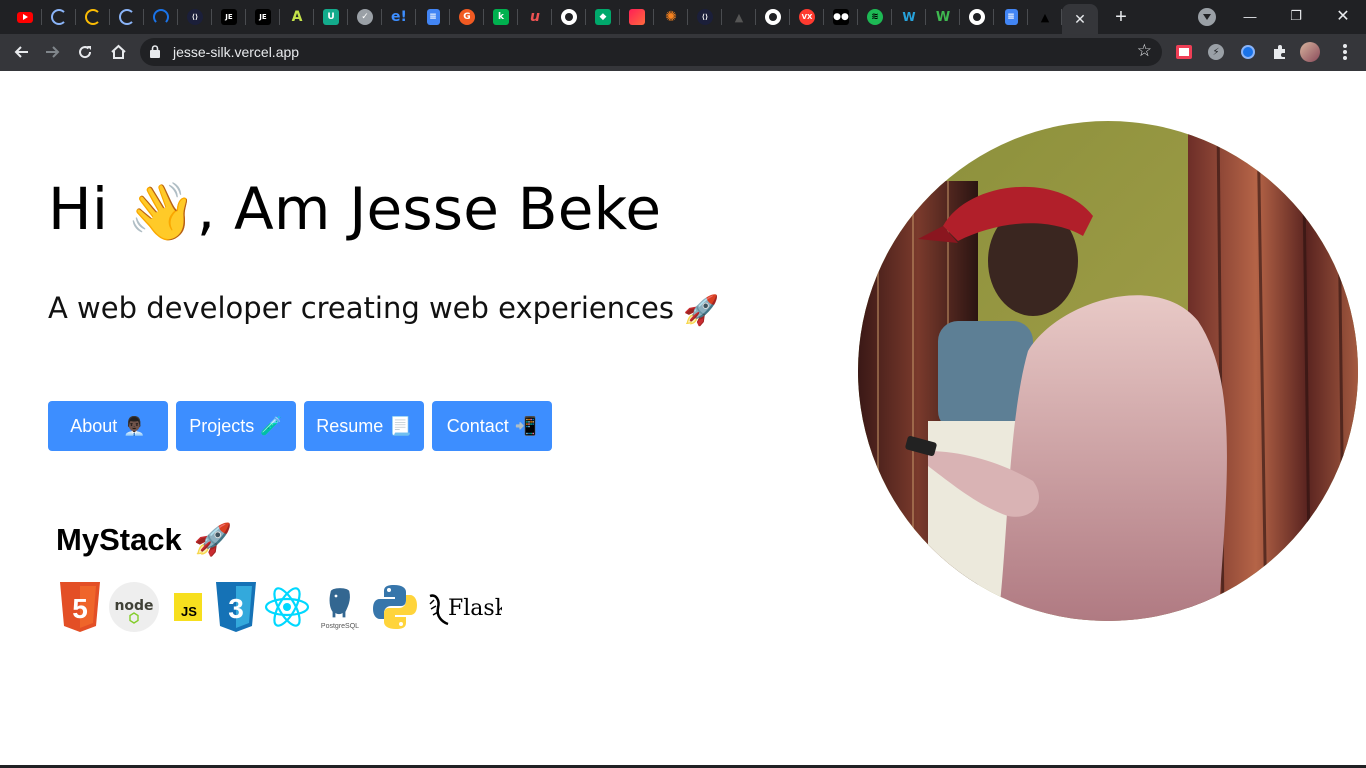 The height and width of the screenshot is (768, 1366). I want to click on medium-icon: ●●, so click(841, 17).